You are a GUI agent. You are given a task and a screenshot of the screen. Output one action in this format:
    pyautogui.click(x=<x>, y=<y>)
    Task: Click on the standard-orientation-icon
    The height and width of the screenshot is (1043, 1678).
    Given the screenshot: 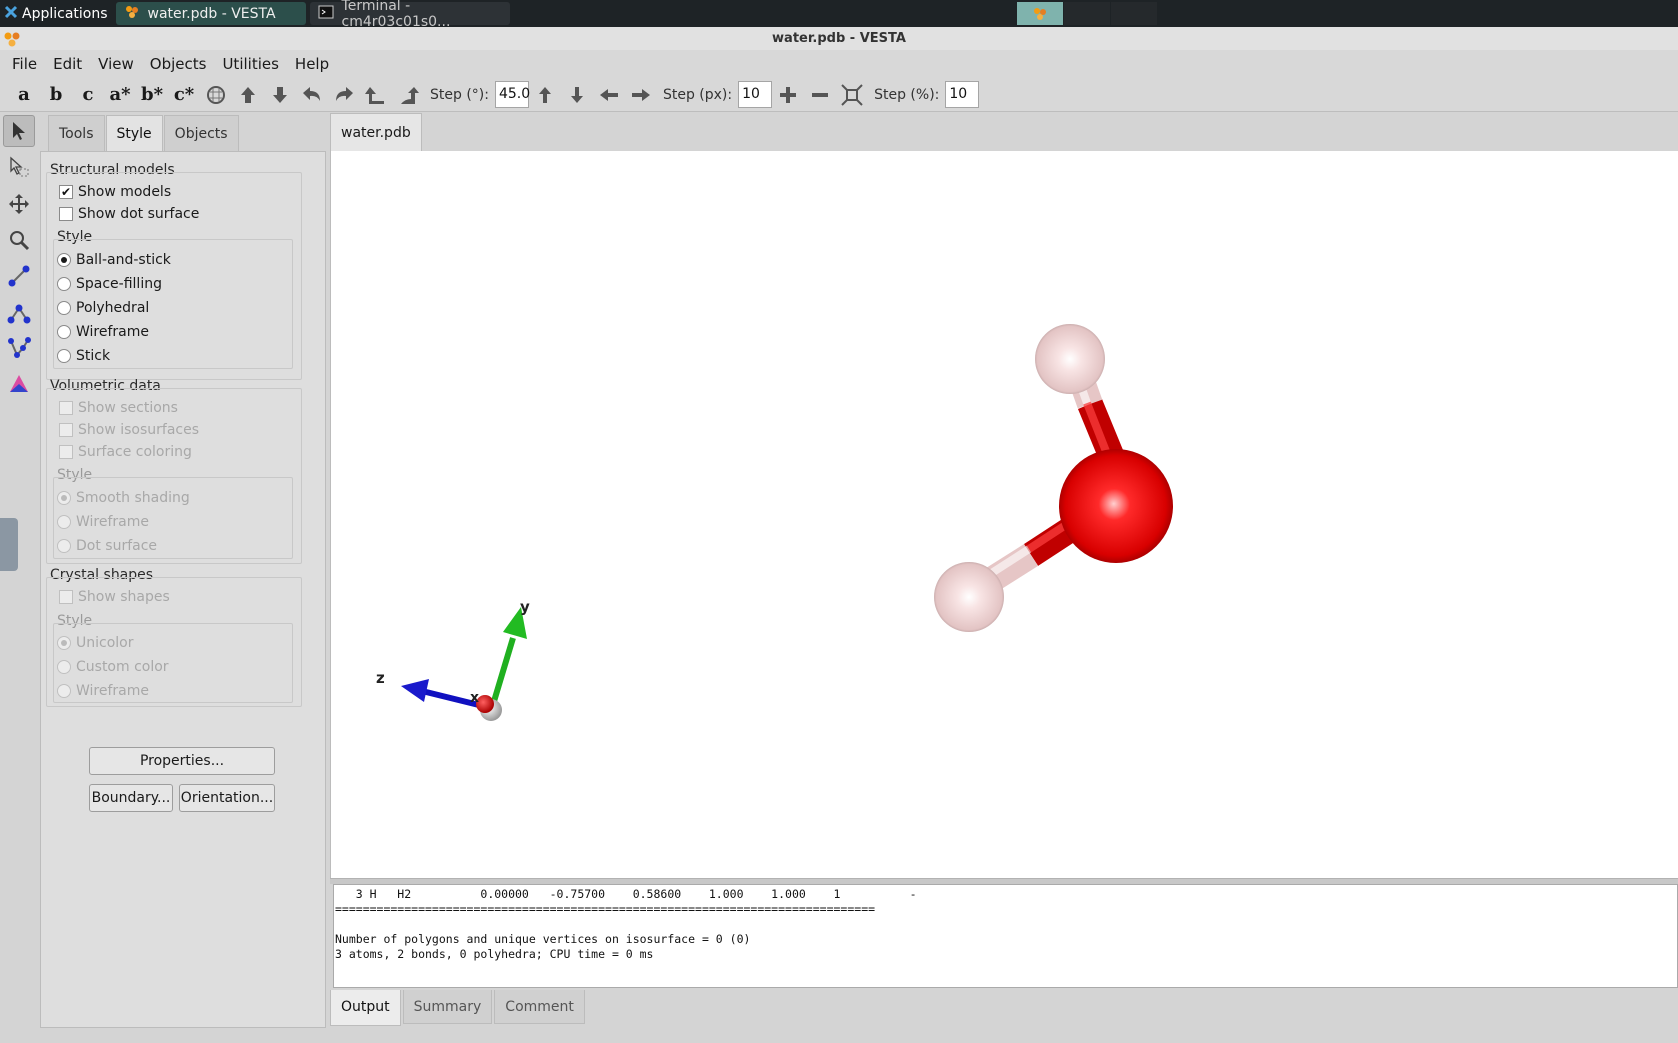 What is the action you would take?
    pyautogui.click(x=216, y=95)
    